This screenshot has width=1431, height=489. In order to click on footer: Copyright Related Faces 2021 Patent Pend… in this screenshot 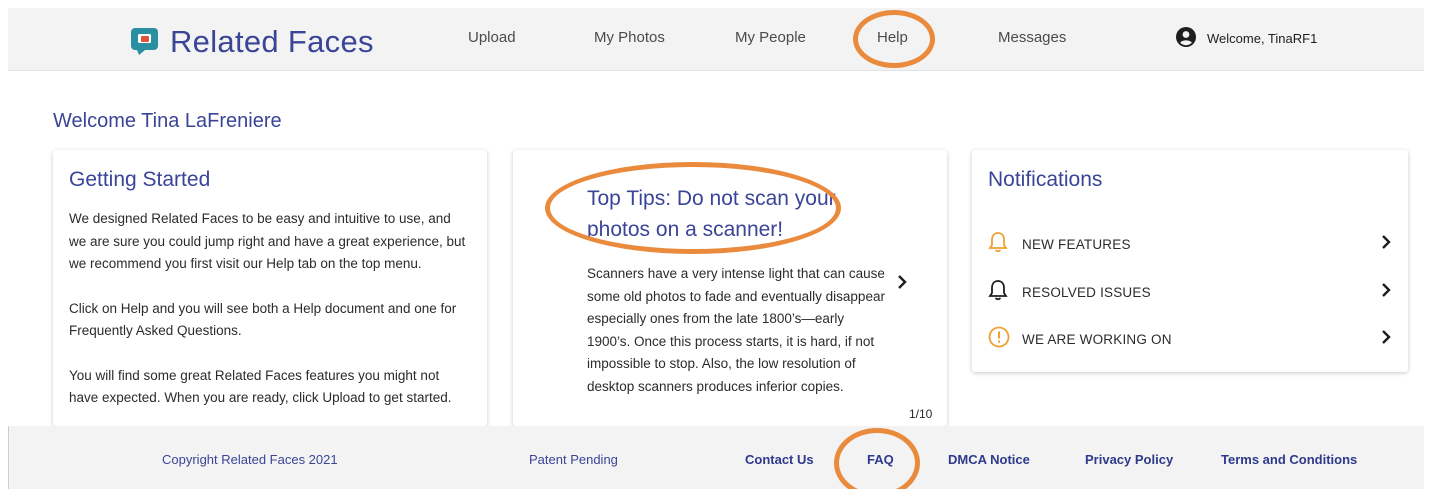, I will do `click(716, 457)`.